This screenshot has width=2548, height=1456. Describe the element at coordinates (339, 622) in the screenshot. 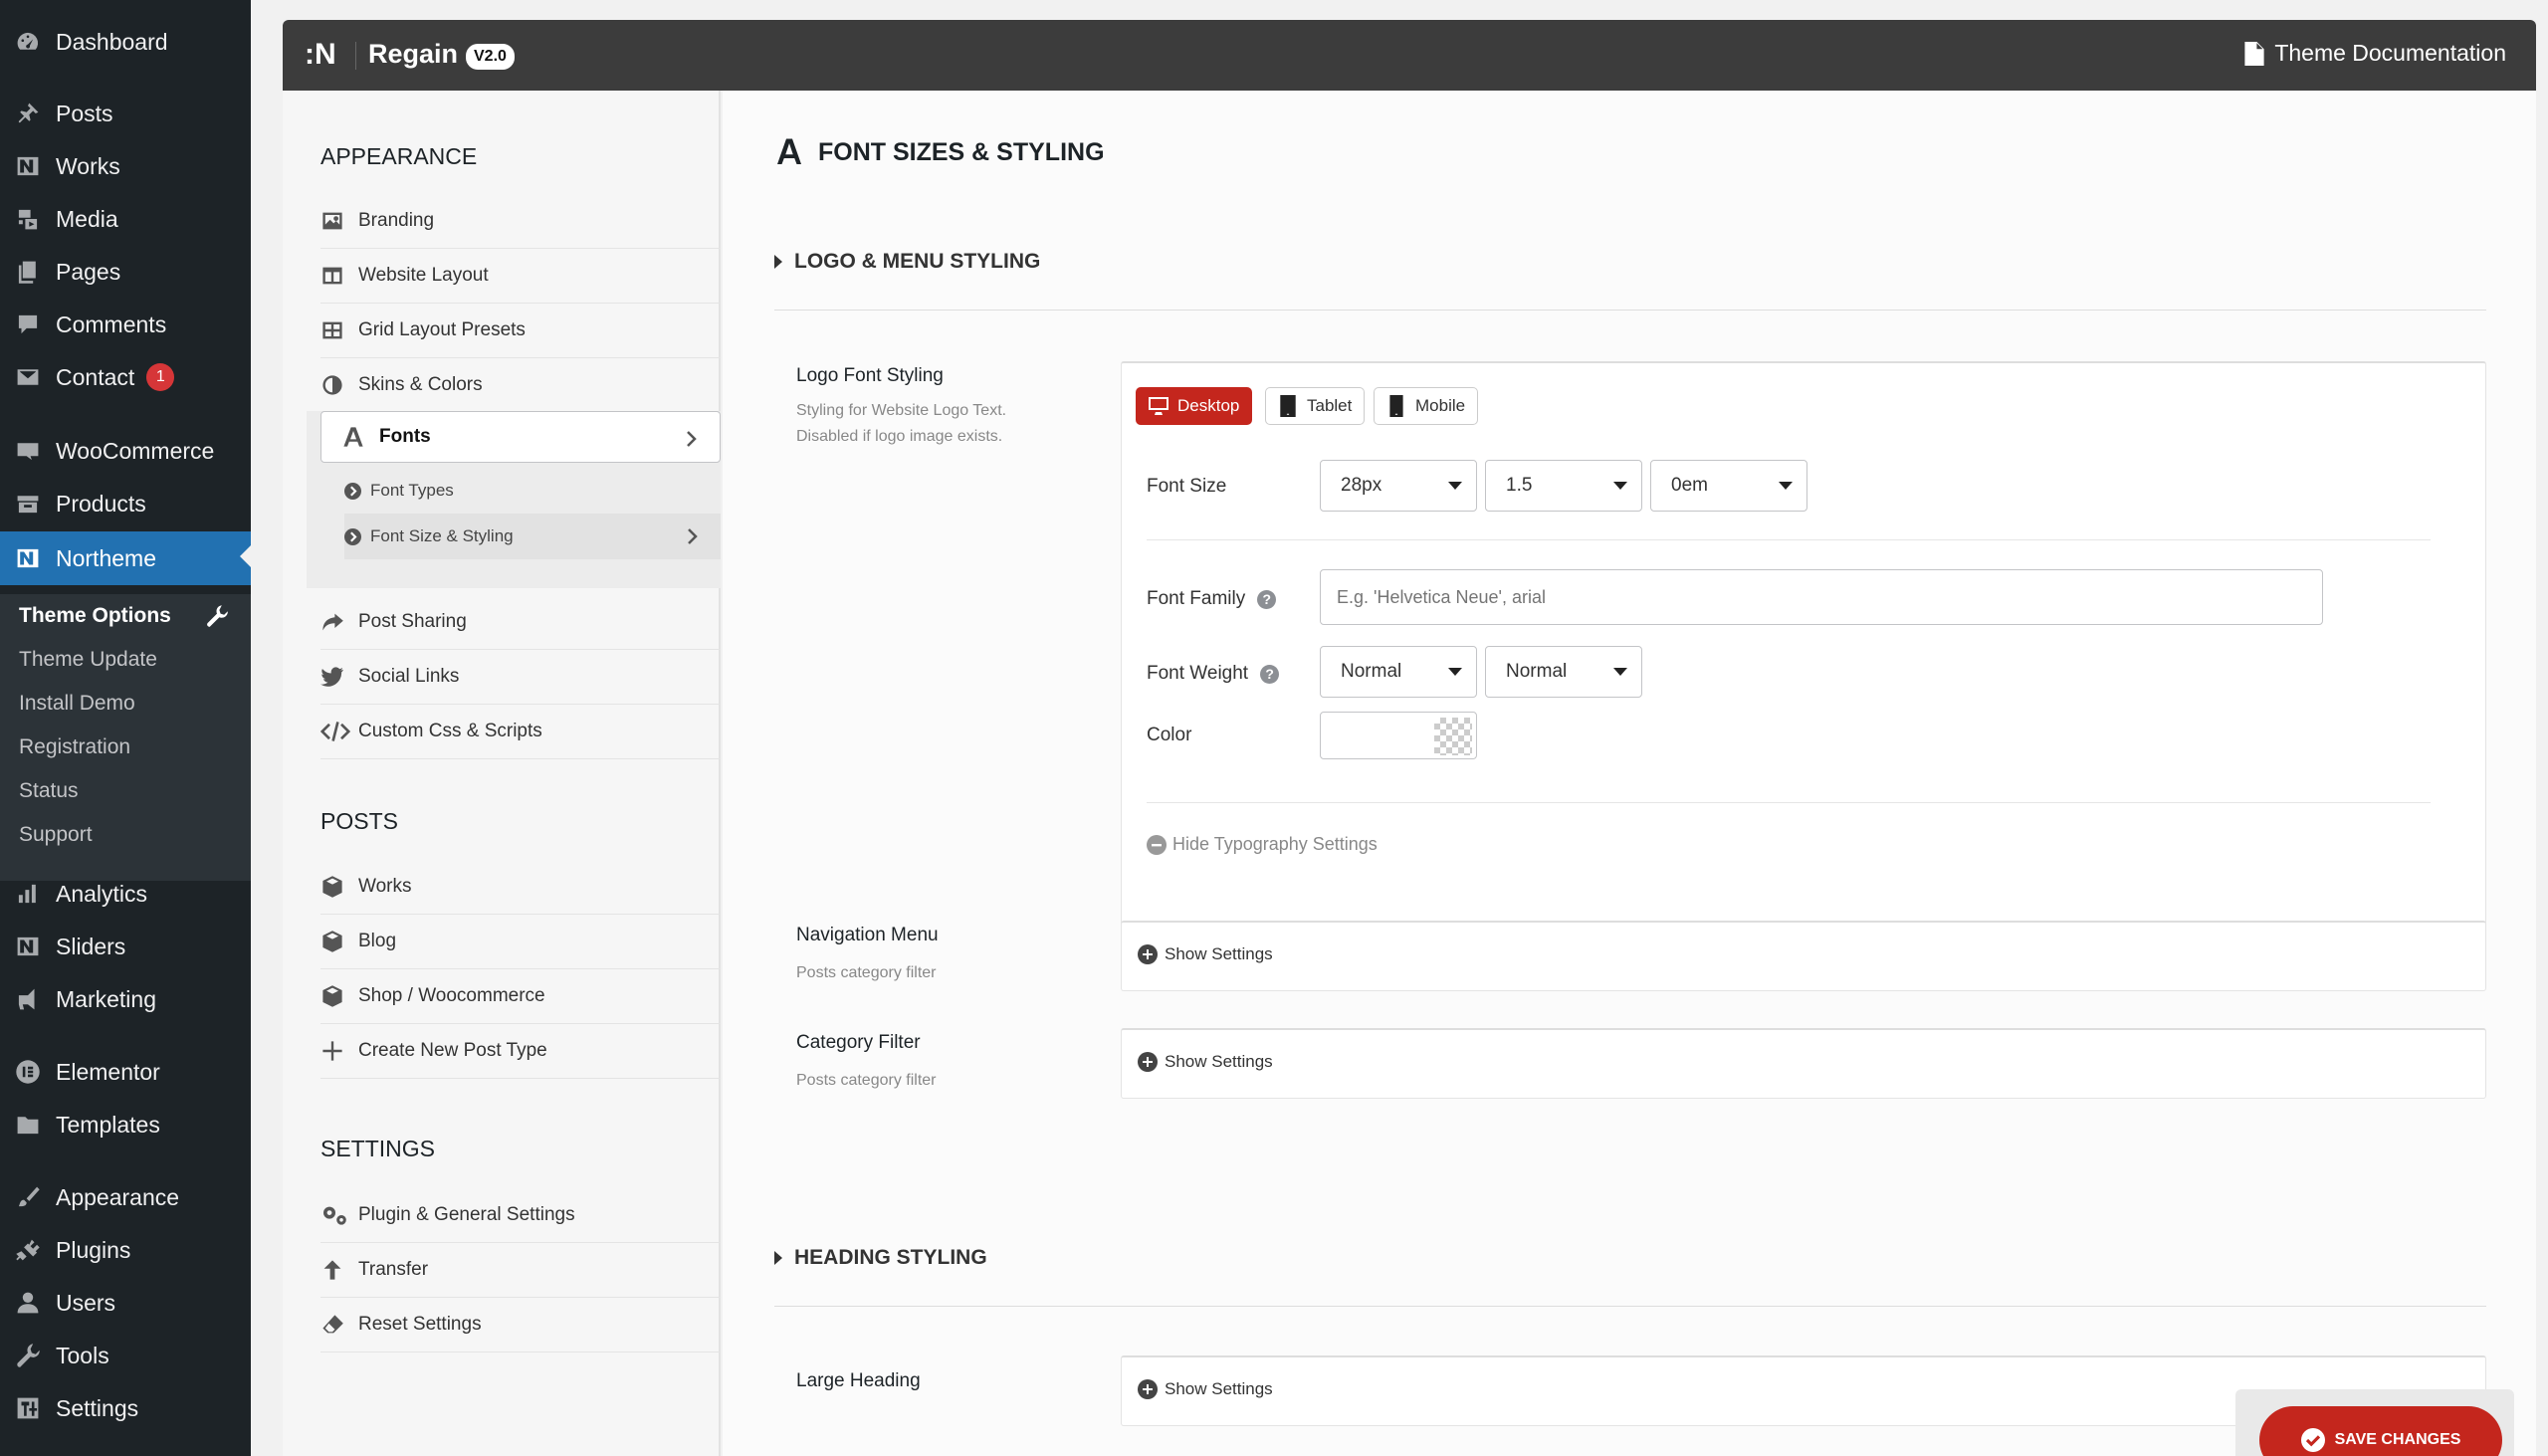

I see `share-icon` at that location.